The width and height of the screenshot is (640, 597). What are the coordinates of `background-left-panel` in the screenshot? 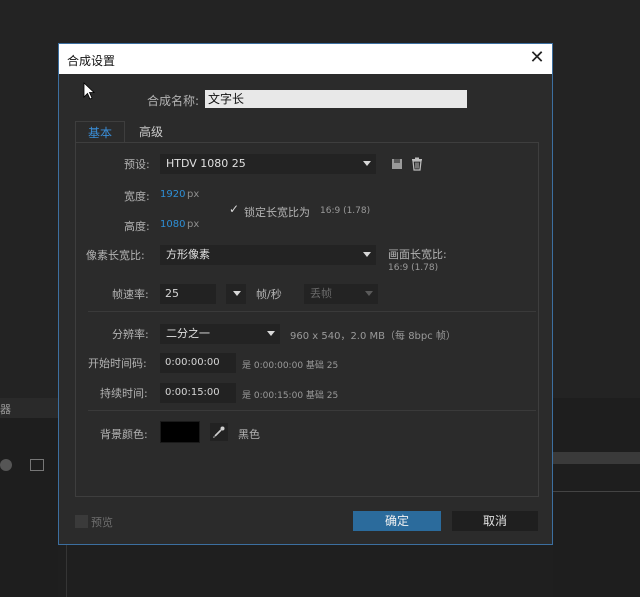 It's located at (29, 497).